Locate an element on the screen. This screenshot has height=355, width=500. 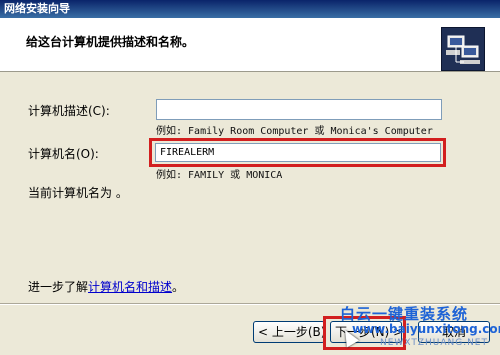
network-computers-icon is located at coordinates (463, 49).